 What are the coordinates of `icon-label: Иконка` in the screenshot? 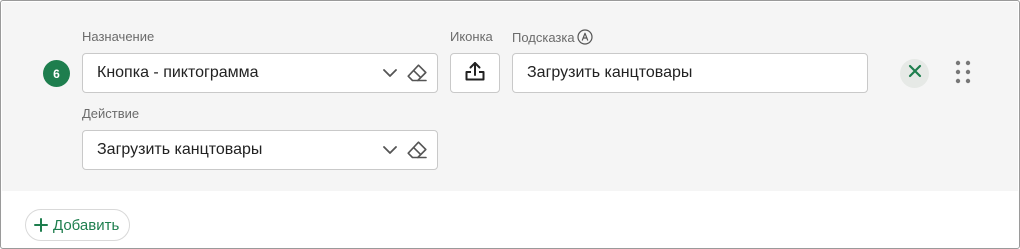 It's located at (471, 36).